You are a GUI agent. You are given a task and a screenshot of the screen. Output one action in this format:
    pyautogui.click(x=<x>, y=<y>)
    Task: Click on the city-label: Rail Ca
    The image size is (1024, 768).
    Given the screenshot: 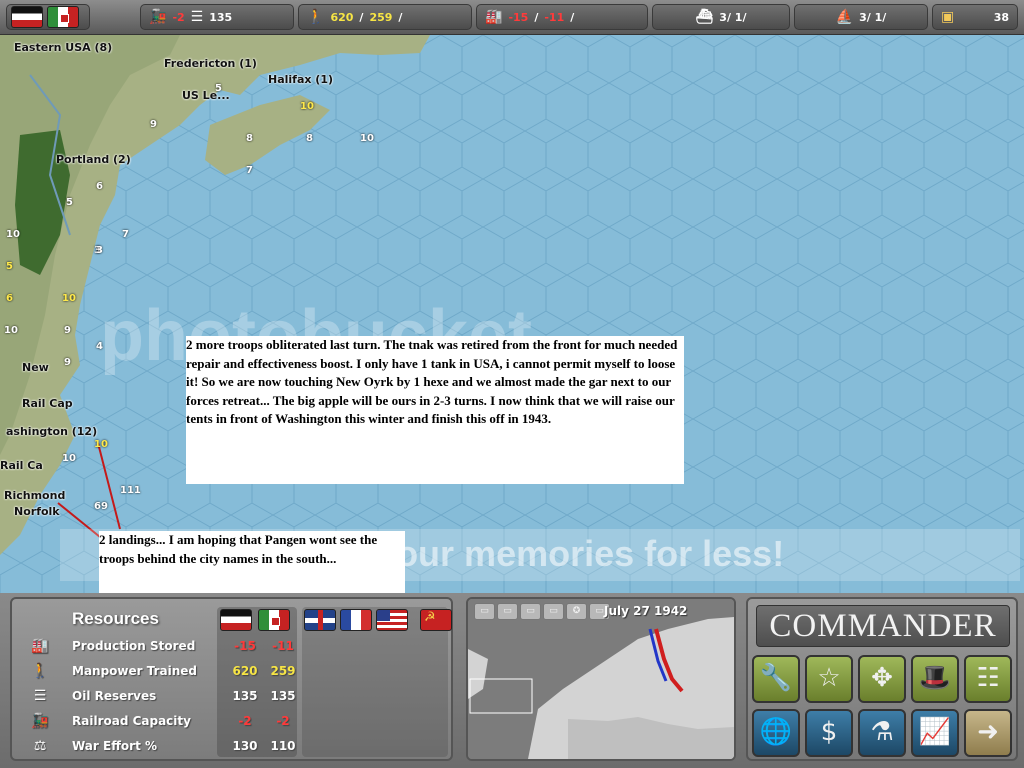 What is the action you would take?
    pyautogui.click(x=21, y=465)
    